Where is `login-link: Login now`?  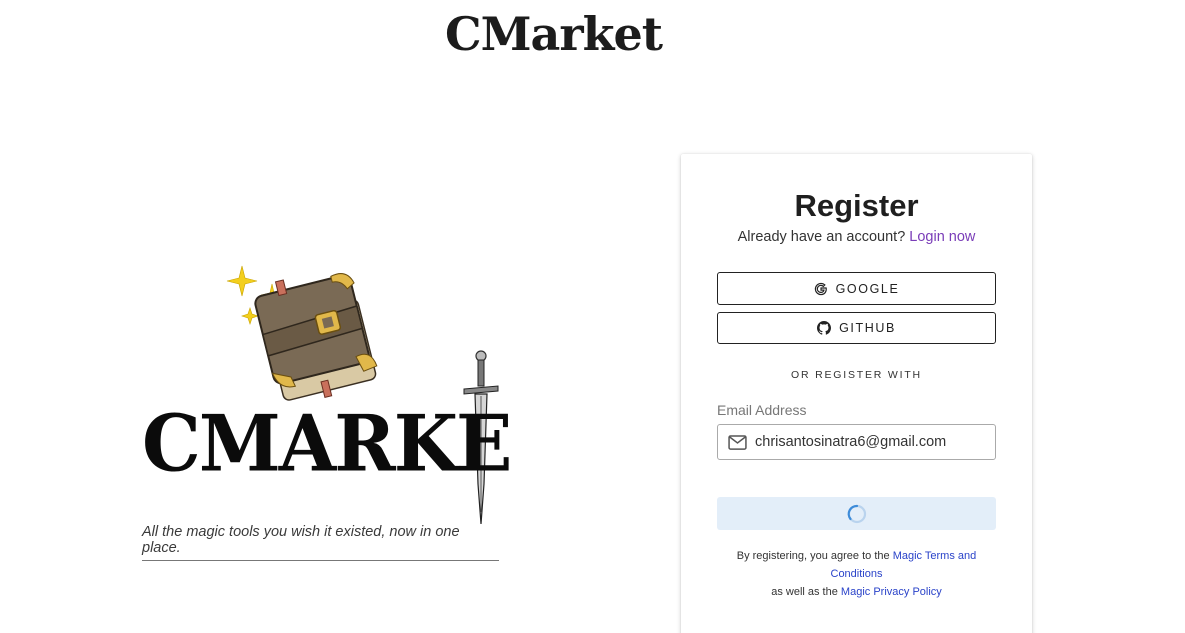
login-link: Login now is located at coordinates (942, 237).